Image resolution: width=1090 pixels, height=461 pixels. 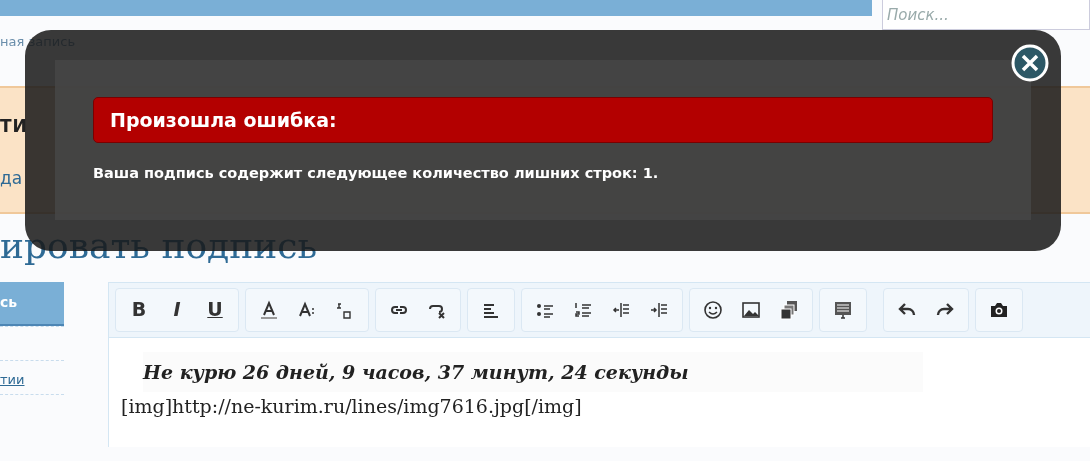 What do you see at coordinates (751, 309) in the screenshot?
I see `image-icon` at bounding box center [751, 309].